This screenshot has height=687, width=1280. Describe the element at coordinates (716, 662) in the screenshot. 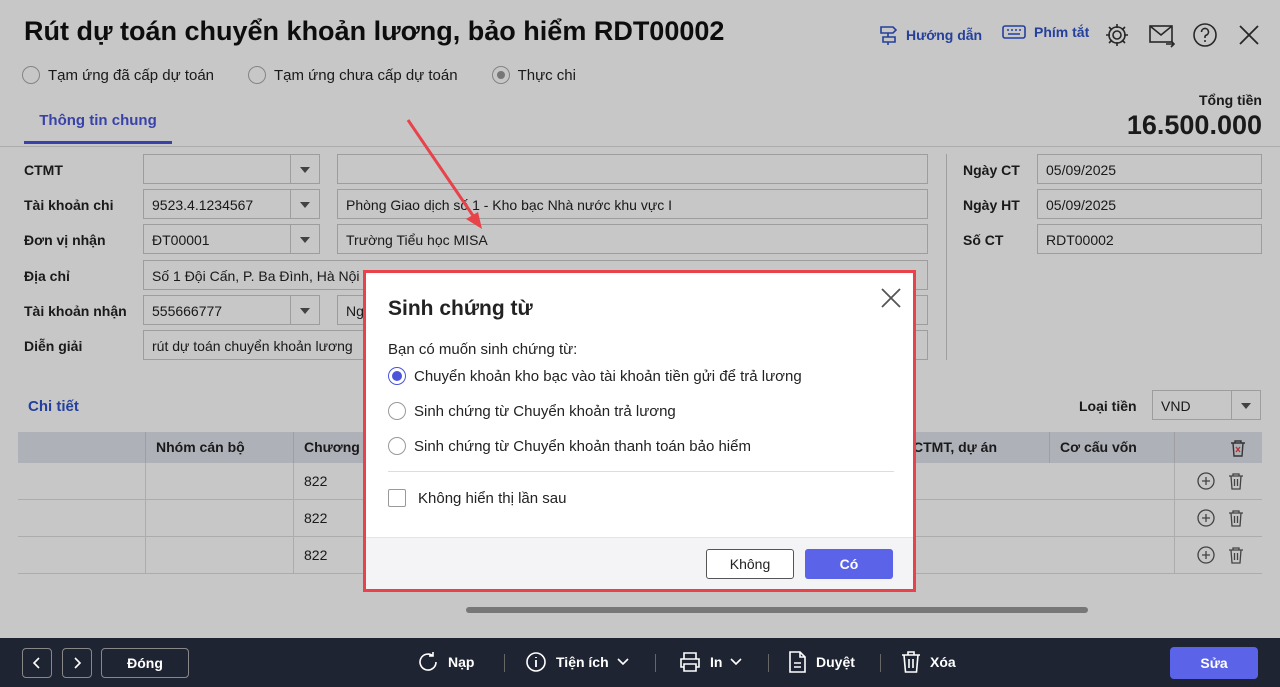

I see `print-label: In` at that location.